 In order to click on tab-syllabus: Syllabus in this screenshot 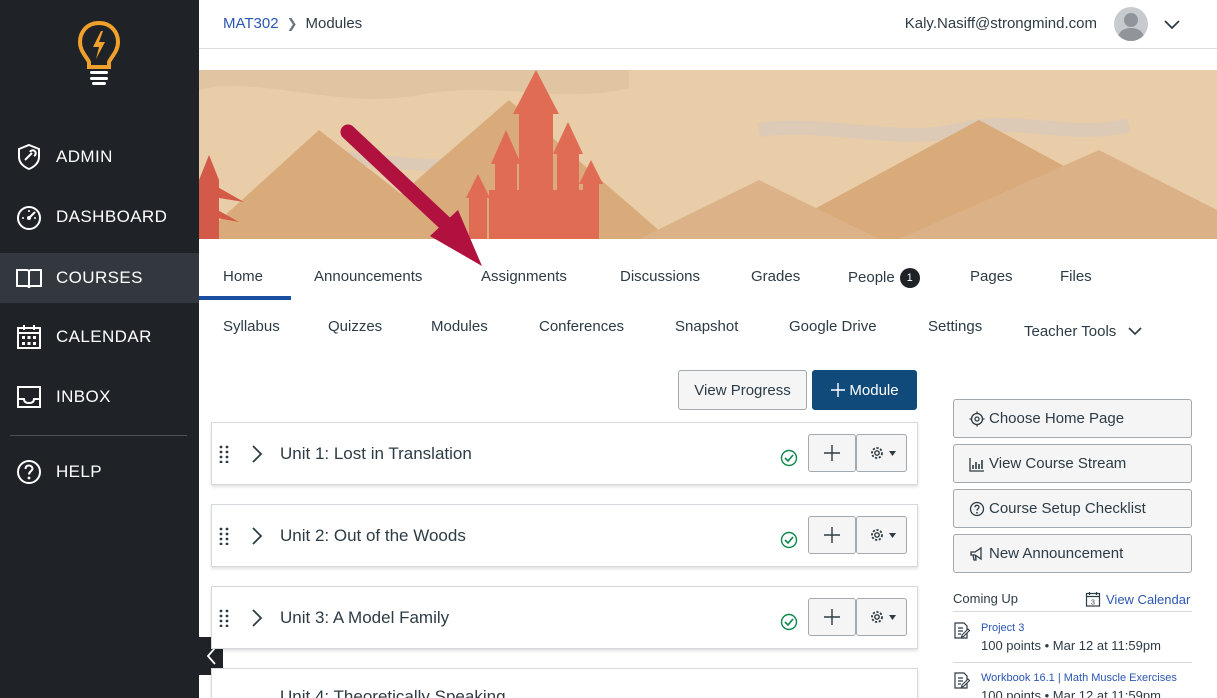, I will do `click(251, 326)`.